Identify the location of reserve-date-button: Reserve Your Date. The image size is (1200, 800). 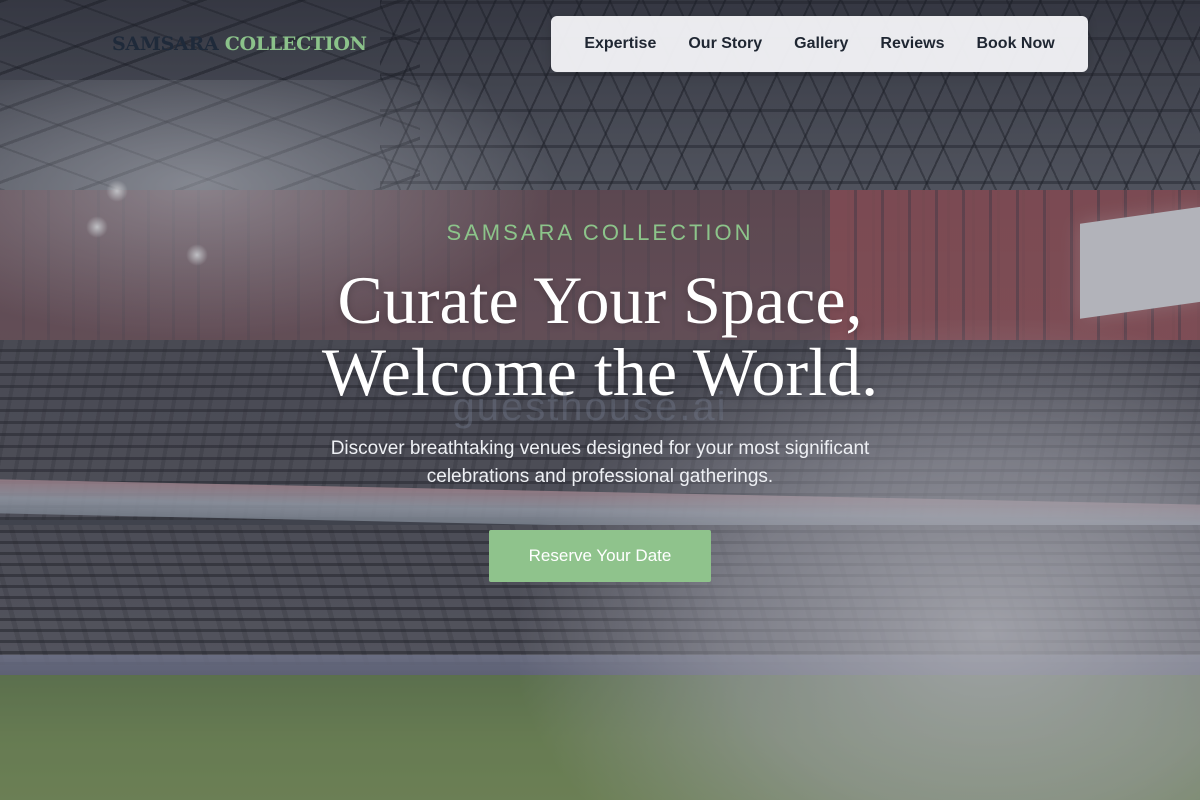
(600, 556).